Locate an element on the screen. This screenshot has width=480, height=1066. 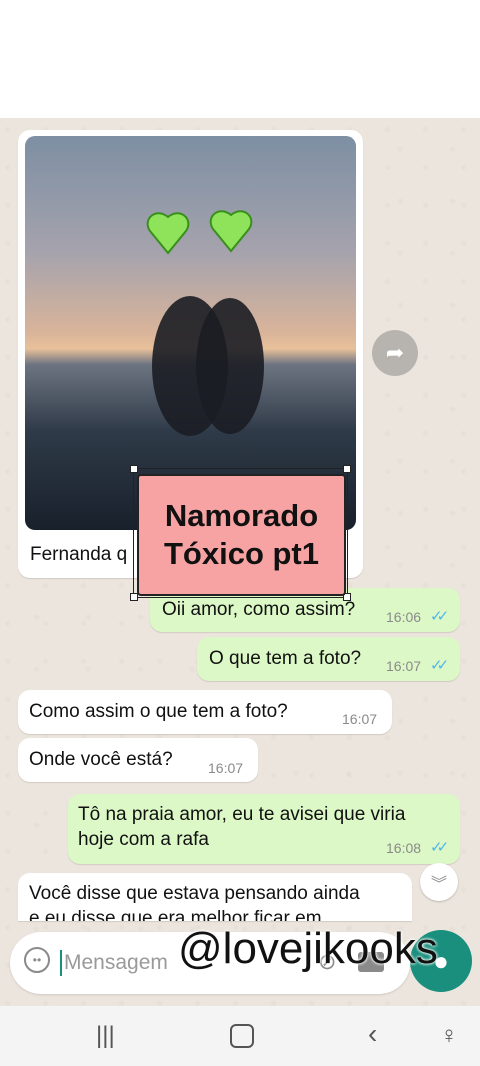
message-text-line: Você disse que estava pensando ainda is located at coordinates (194, 893).